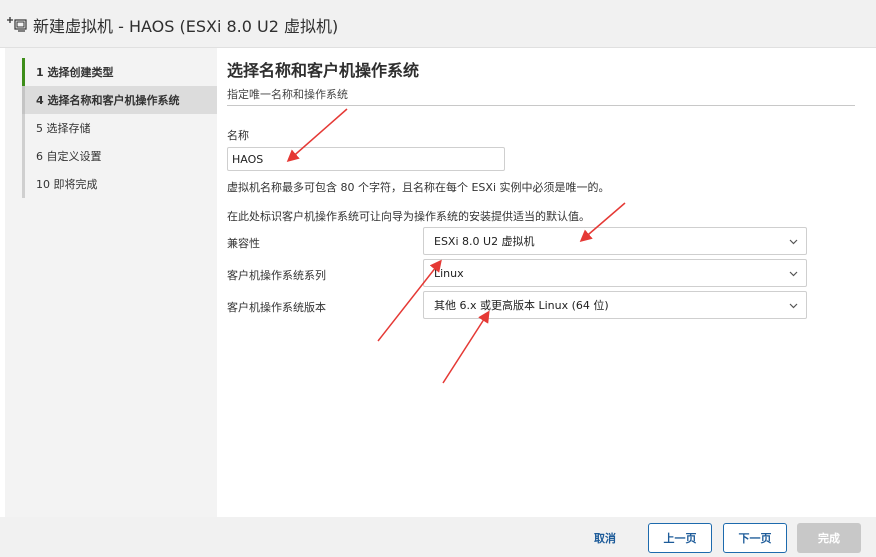 The image size is (876, 557). Describe the element at coordinates (521, 305) in the screenshot. I see `os-version-value: 其他 6.x 或更高版本 Linux (64 位)` at that location.